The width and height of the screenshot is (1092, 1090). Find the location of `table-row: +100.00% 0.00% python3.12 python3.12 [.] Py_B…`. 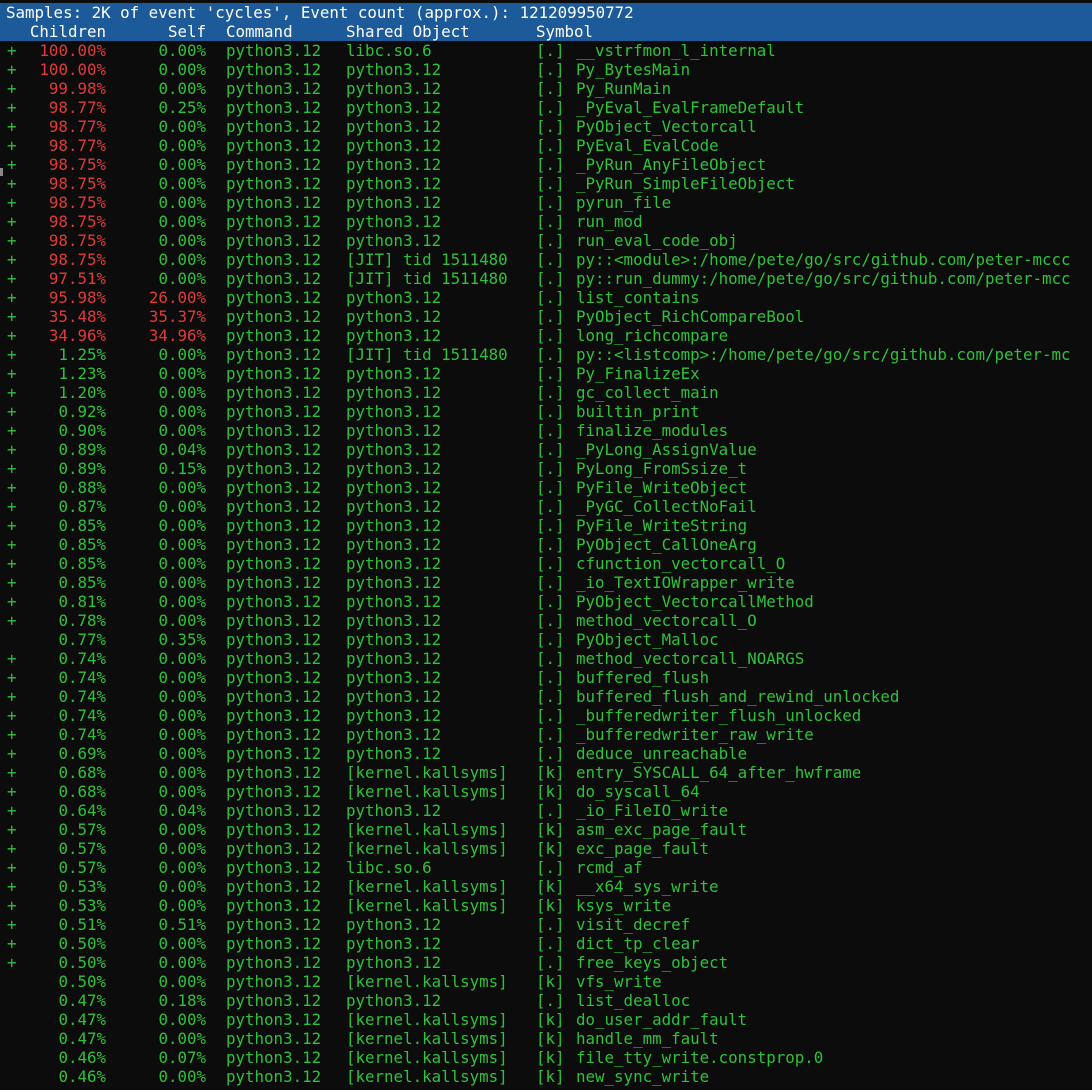

table-row: +100.00% 0.00% python3.12 python3.12 [.] Py_B… is located at coordinates (546, 69).